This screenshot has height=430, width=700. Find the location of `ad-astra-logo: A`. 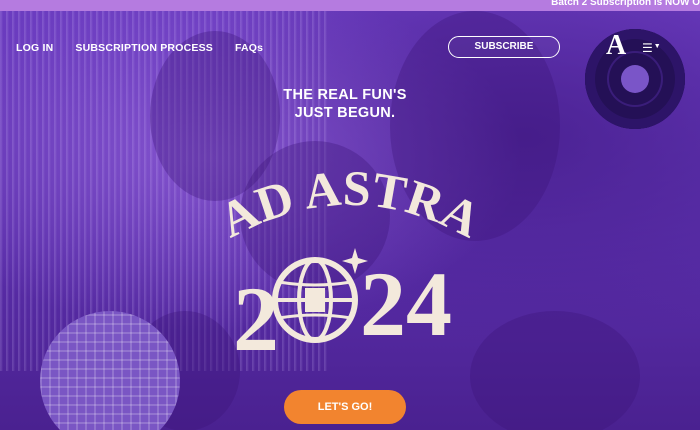

ad-astra-logo: A is located at coordinates (616, 46).